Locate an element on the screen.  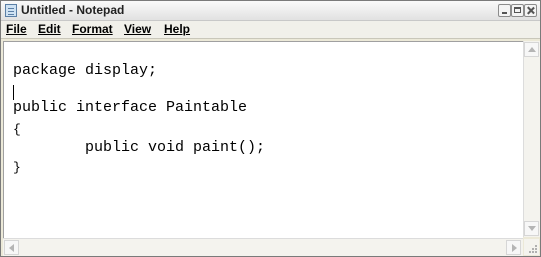
scroll-down-button is located at coordinates (531, 228).